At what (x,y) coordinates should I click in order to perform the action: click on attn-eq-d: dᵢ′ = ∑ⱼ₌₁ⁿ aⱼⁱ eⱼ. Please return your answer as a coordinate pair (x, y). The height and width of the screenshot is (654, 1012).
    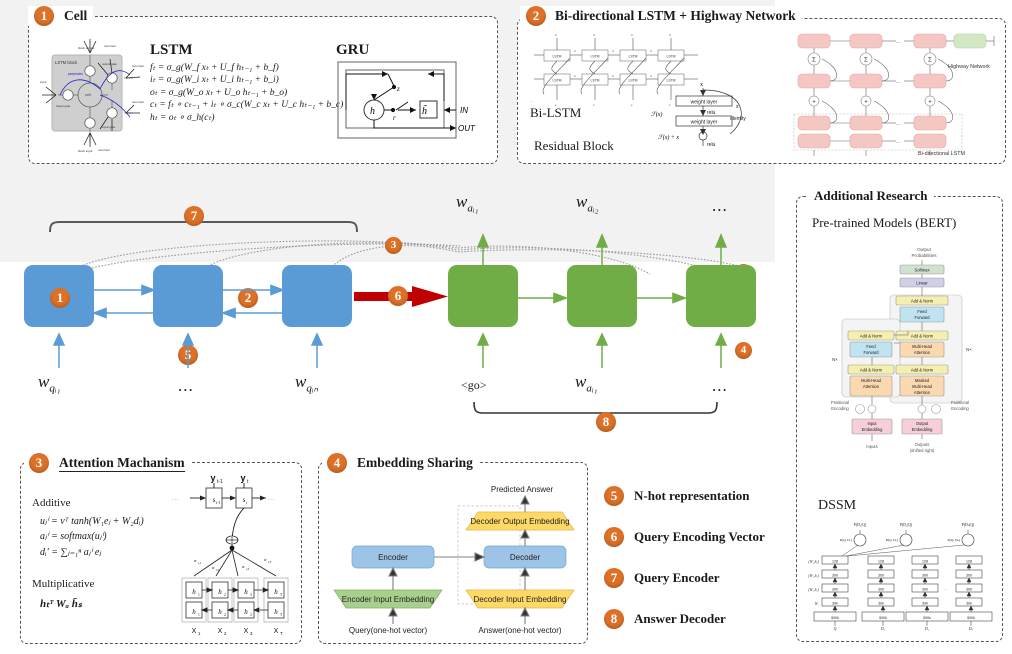
    Looking at the image, I should click on (71, 552).